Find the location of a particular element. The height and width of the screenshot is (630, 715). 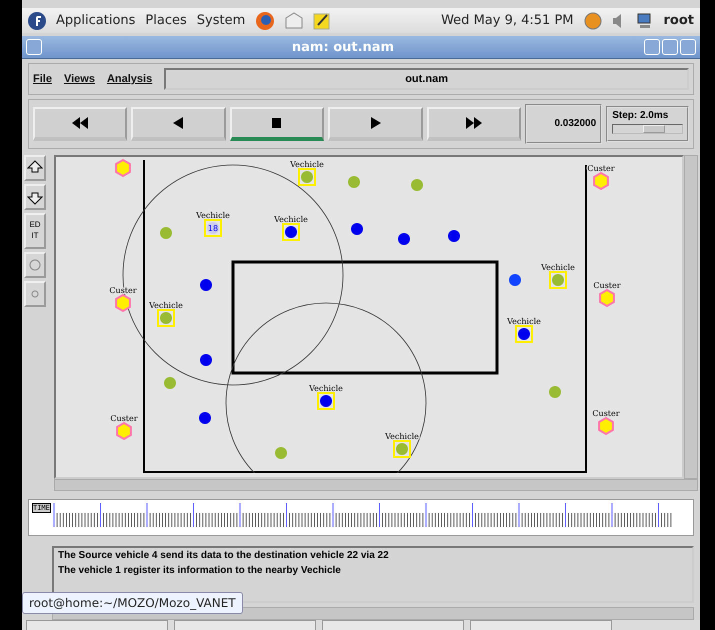

user-name: root is located at coordinates (679, 20).